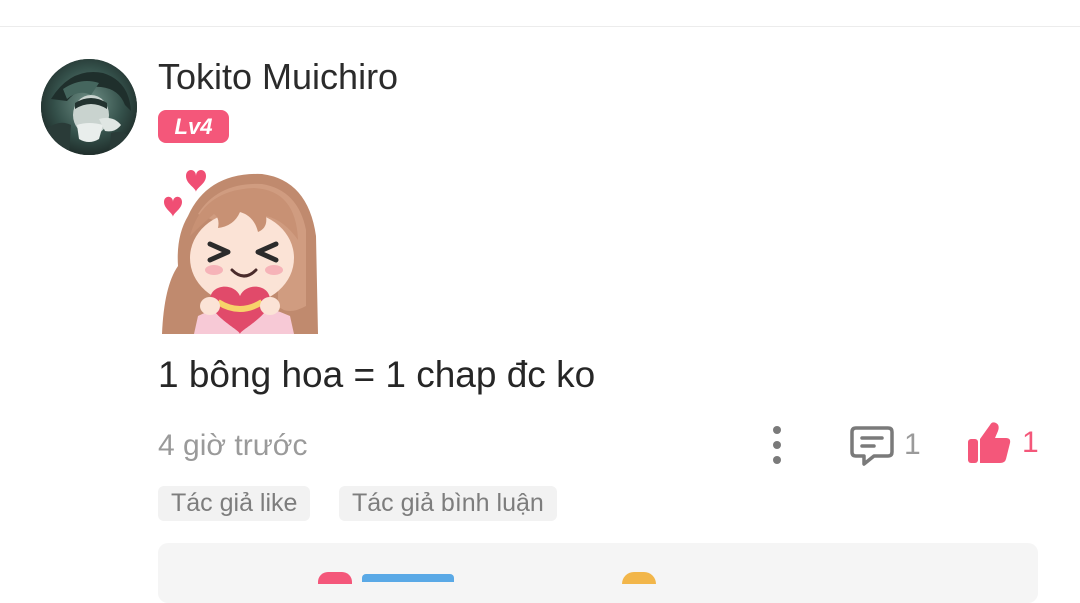  What do you see at coordinates (193, 126) in the screenshot?
I see `level-badge: Lv4` at bounding box center [193, 126].